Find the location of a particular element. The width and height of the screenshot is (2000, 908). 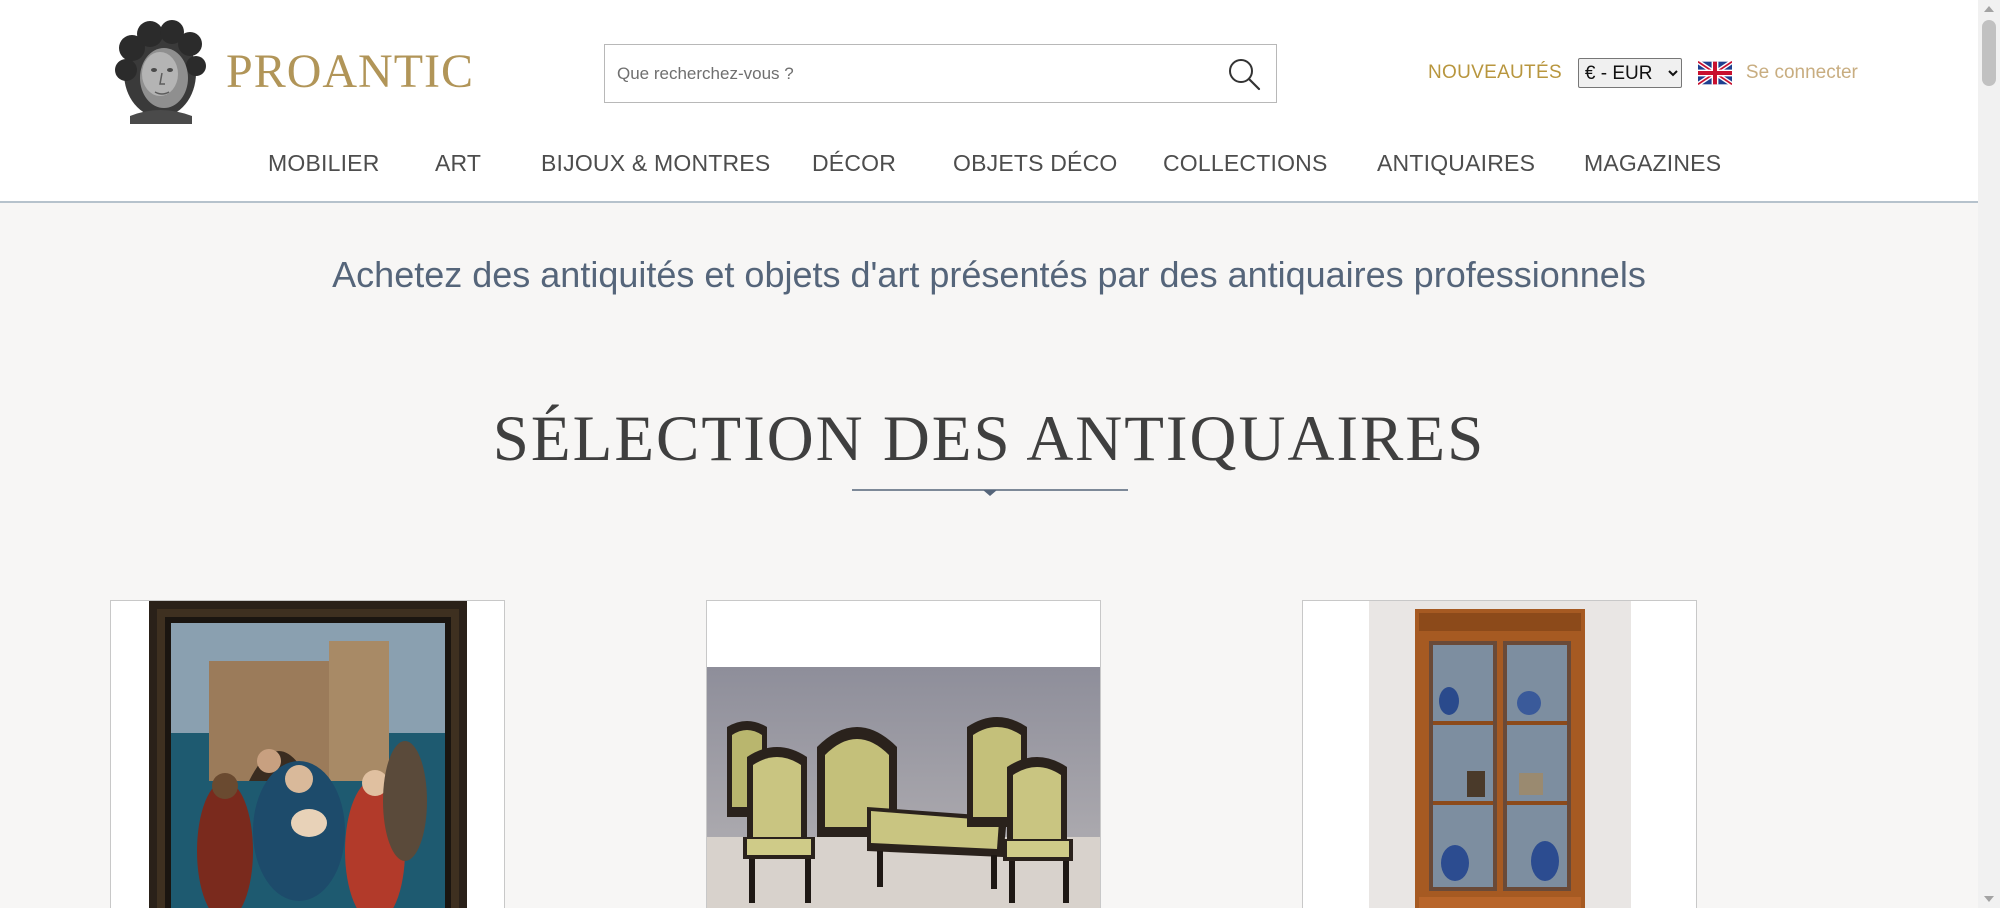

nav-item-bijoux-montres: BIJOUX & MONTRES is located at coordinates (655, 163).